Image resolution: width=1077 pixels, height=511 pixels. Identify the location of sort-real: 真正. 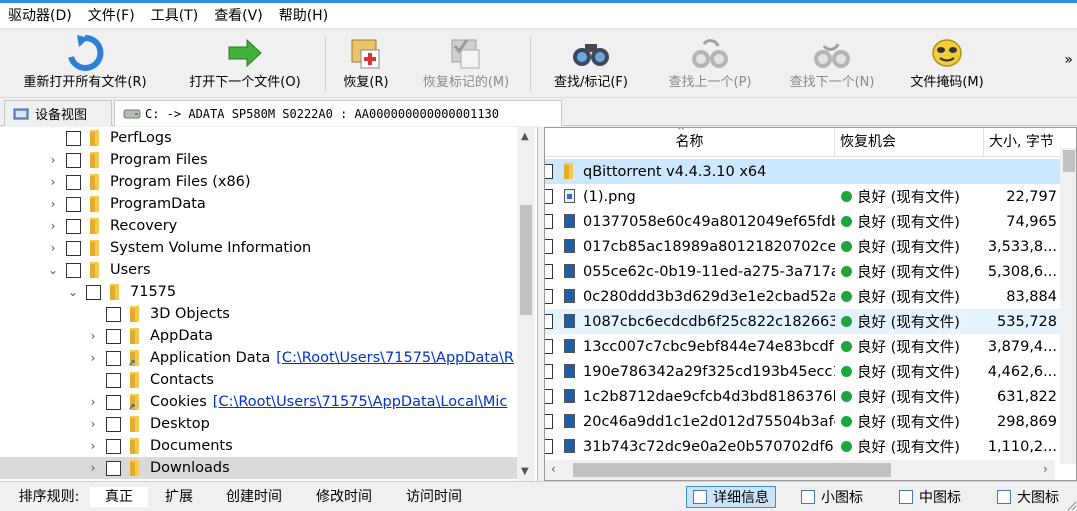
(119, 497).